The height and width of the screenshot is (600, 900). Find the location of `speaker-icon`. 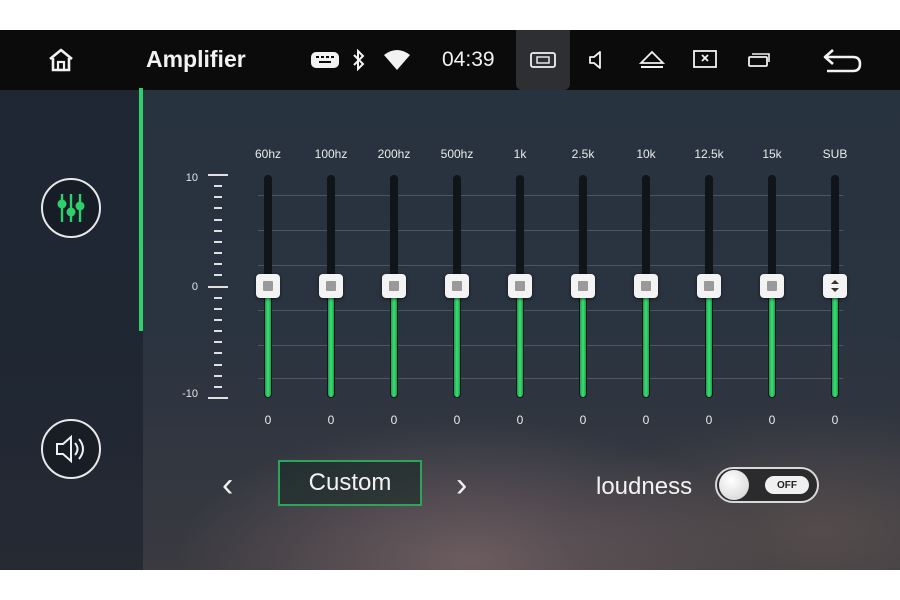

speaker-icon is located at coordinates (70, 449).